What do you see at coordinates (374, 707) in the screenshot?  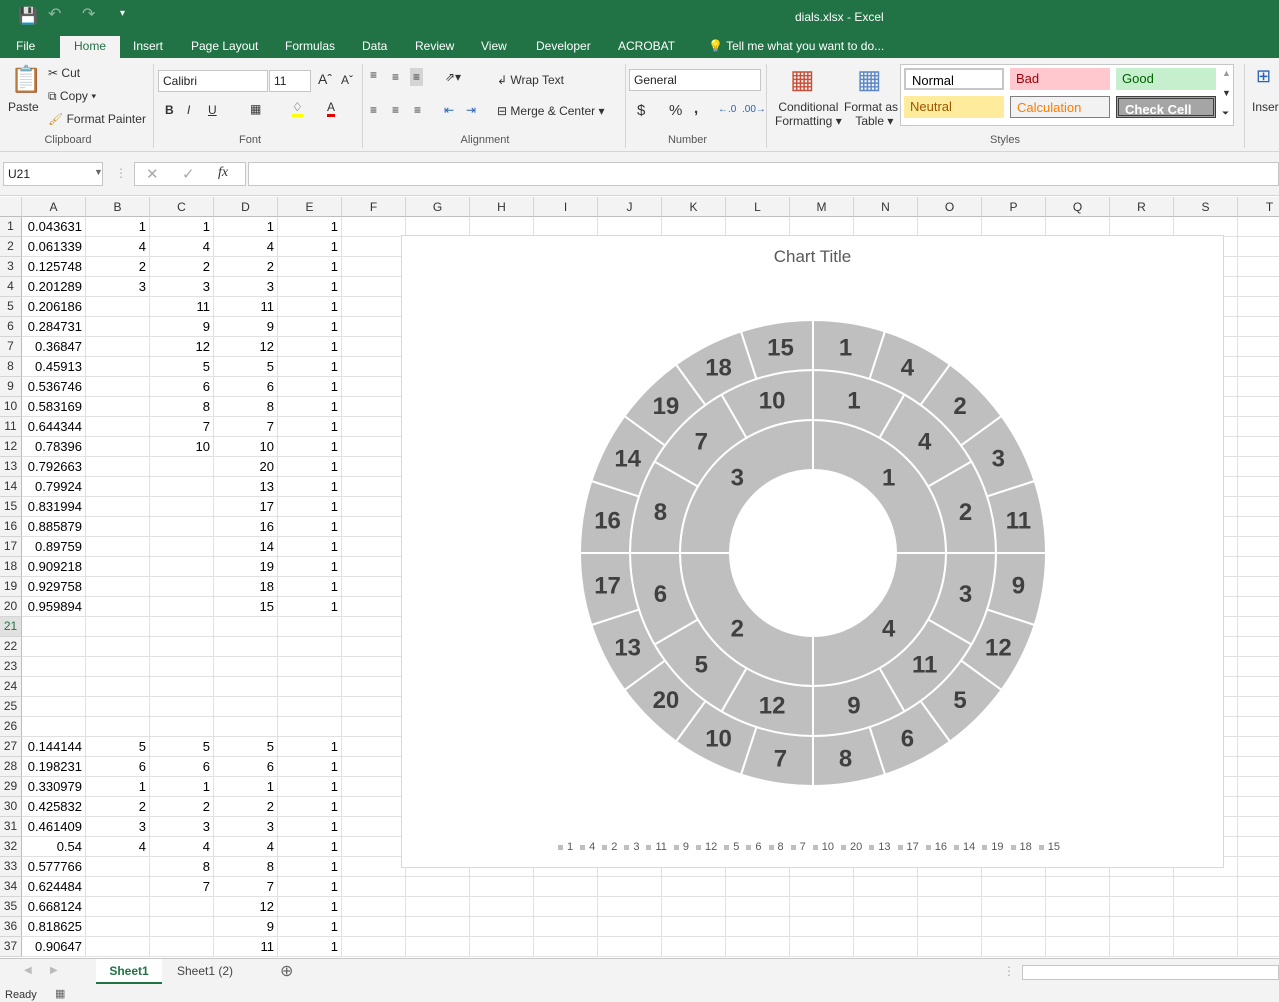 I see `cell-F25` at bounding box center [374, 707].